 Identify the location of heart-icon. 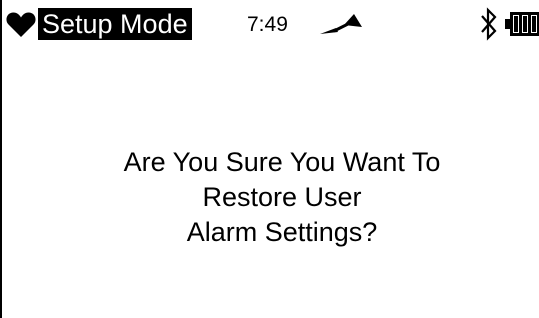
(21, 24).